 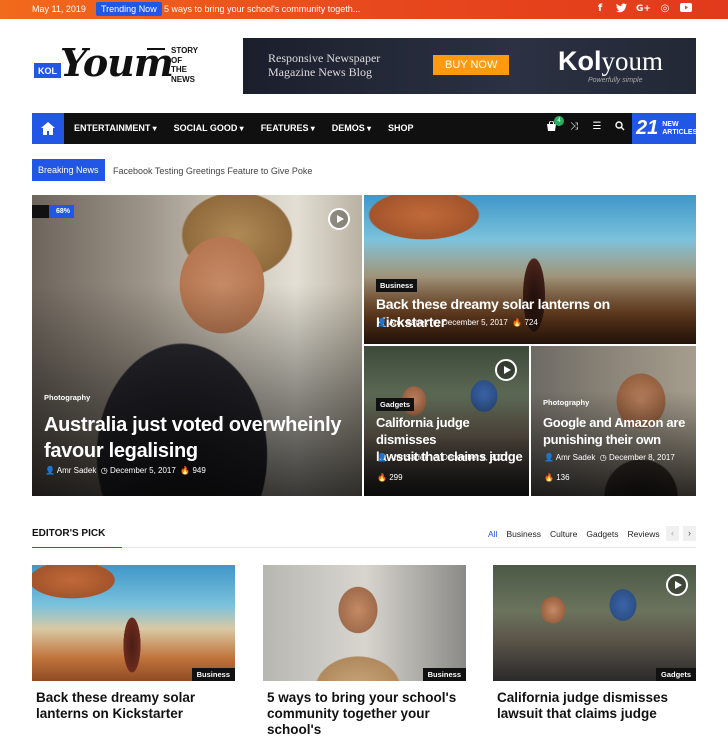 What do you see at coordinates (594, 623) in the screenshot?
I see `pick-card-image: Gadgets` at bounding box center [594, 623].